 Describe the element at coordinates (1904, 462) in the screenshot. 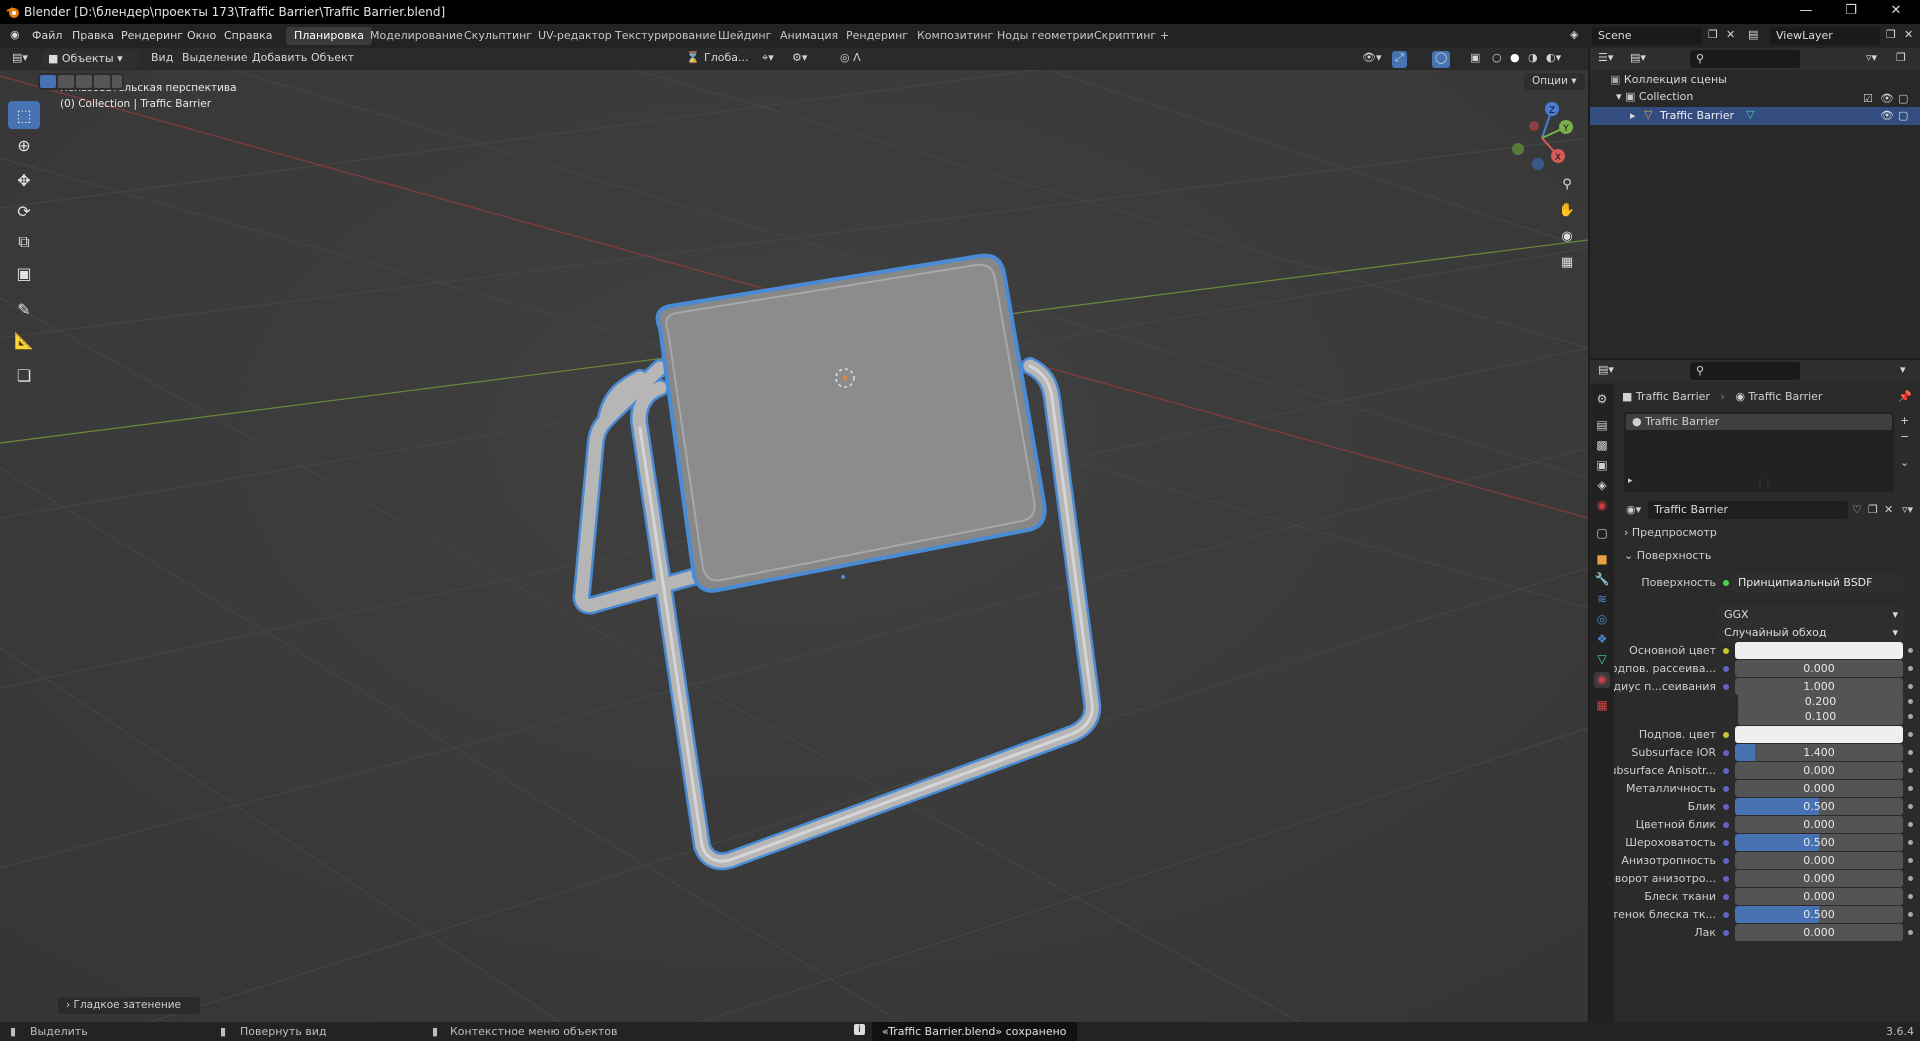

I see `slot-menu-icon: ⌄` at that location.